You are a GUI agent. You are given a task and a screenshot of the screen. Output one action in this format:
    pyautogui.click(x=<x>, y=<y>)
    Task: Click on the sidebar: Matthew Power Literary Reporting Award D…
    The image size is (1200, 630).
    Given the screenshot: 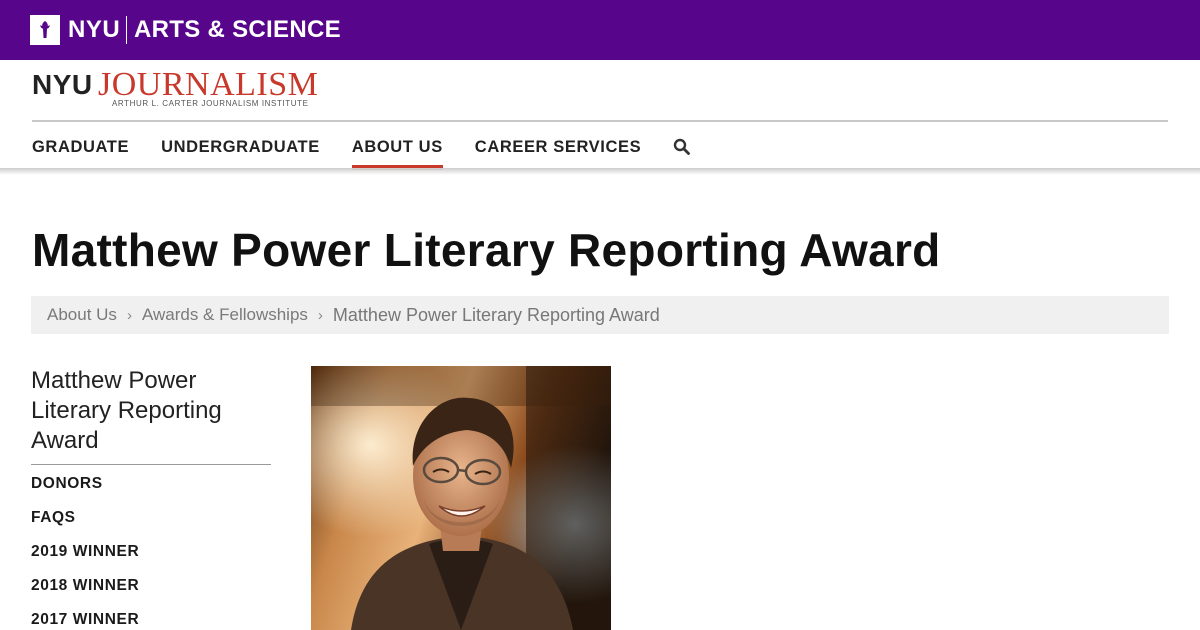 What is the action you would take?
    pyautogui.click(x=151, y=498)
    